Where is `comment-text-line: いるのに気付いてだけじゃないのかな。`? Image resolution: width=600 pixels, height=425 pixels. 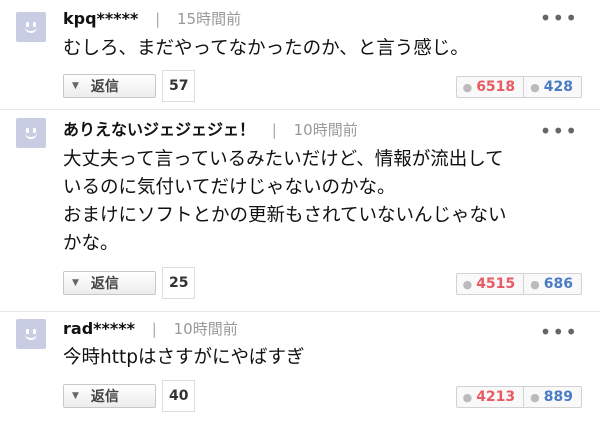
comment-text-line: いるのに気付いてだけじゃないのかな。 is located at coordinates (229, 187).